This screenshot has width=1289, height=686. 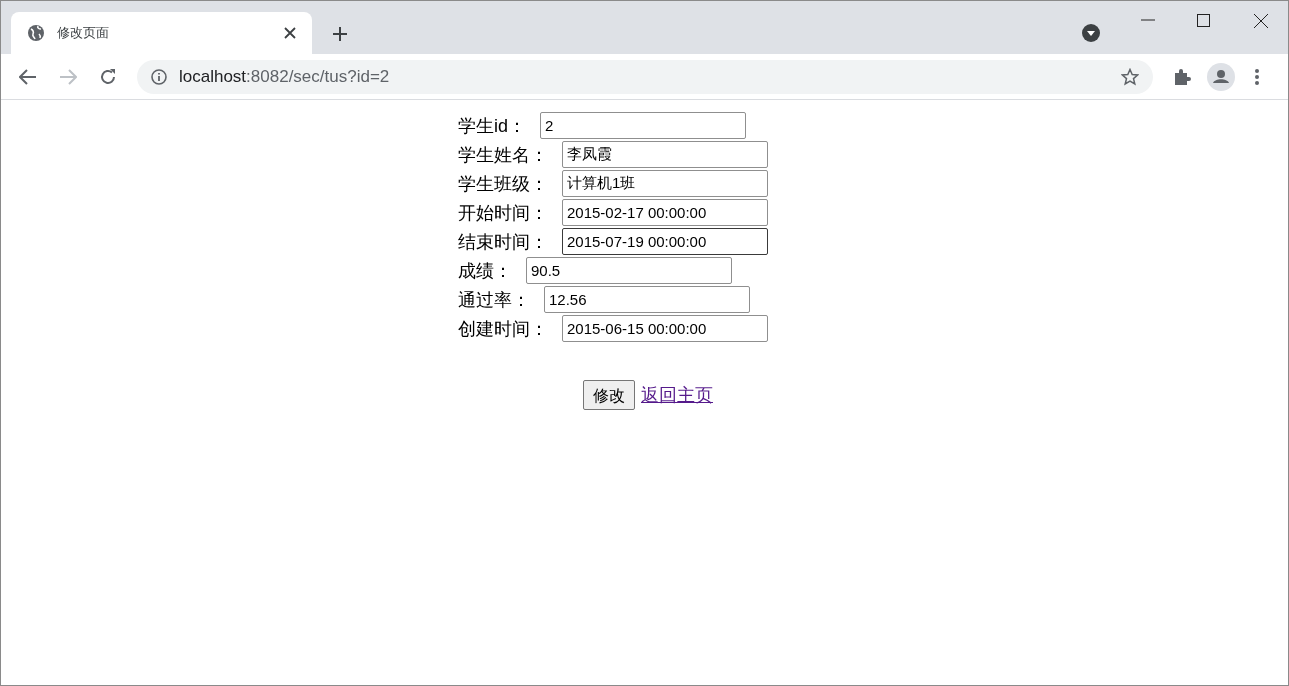 What do you see at coordinates (503, 154) in the screenshot?
I see `field-label: 学生姓名：` at bounding box center [503, 154].